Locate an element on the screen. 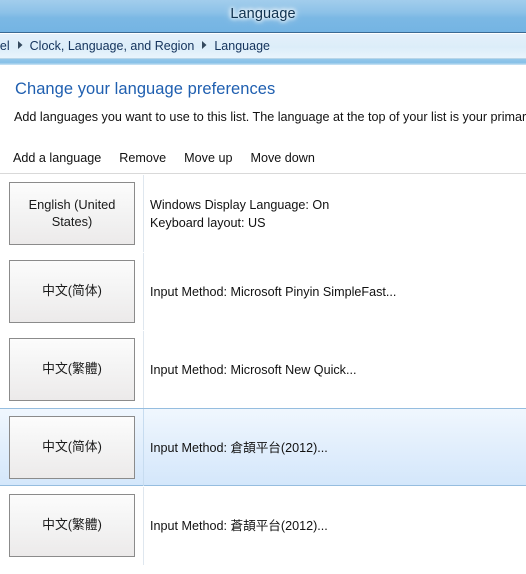 The image size is (526, 574). detail-line: Keyboard layout: US is located at coordinates (208, 223).